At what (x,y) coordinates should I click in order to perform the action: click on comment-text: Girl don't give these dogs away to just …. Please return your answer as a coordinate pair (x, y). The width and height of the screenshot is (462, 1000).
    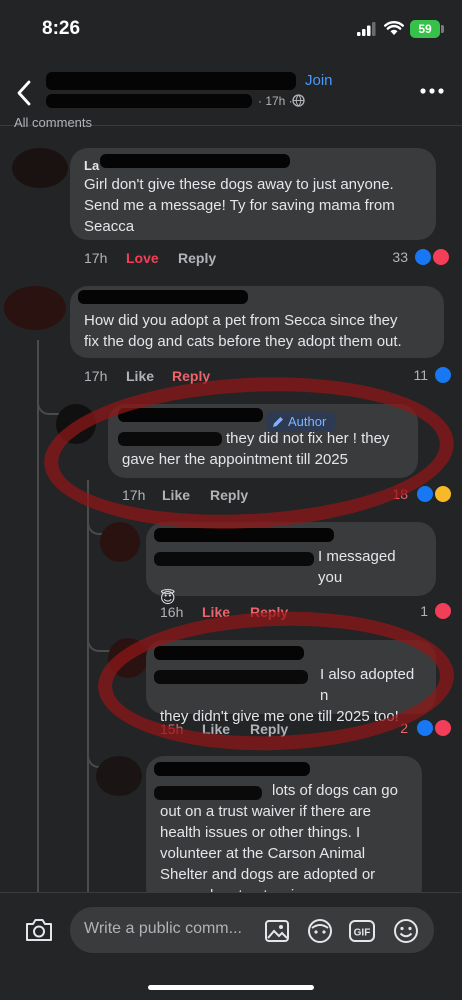
    Looking at the image, I should click on (239, 205).